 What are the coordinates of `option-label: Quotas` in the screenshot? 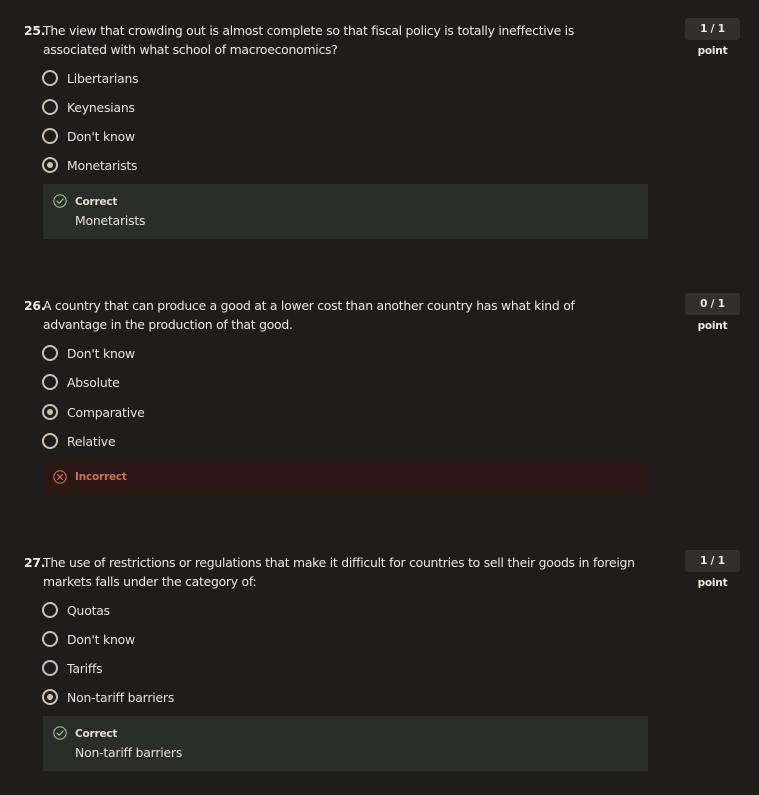 It's located at (88, 610).